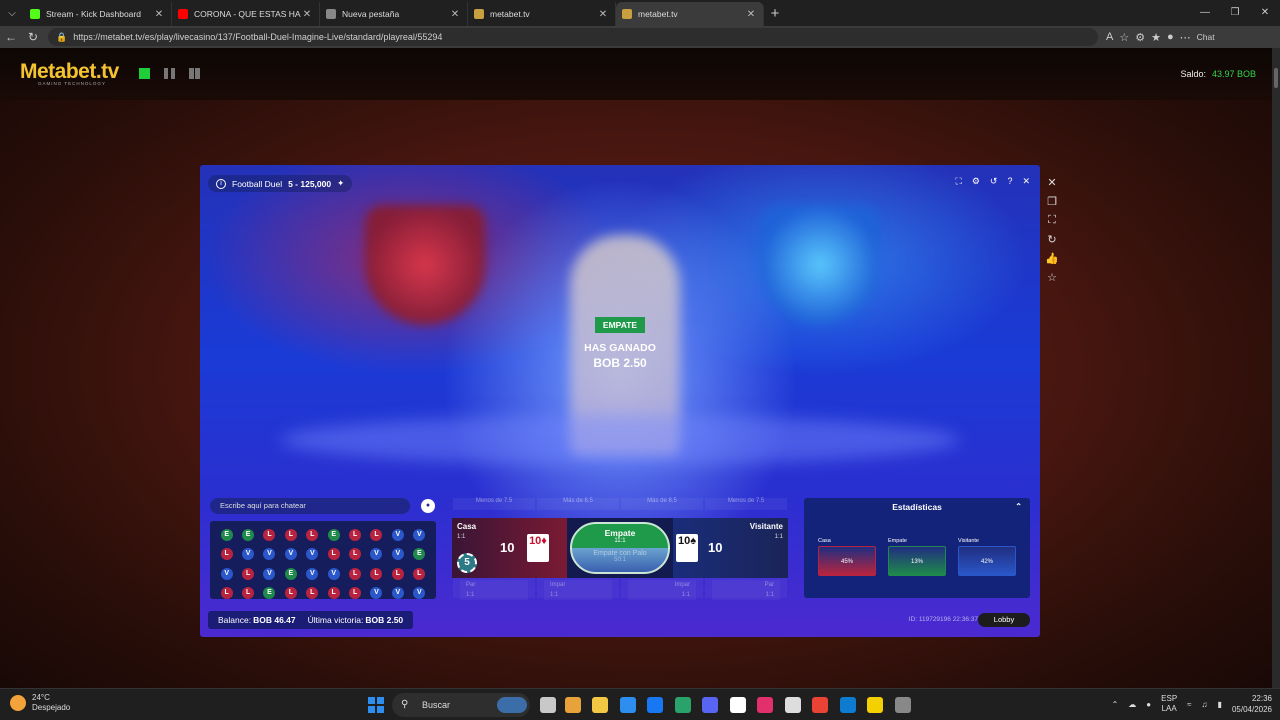 The width and height of the screenshot is (1280, 720). I want to click on casa-bet-spot: Casa 1:1 5 10 10♦, so click(509, 548).